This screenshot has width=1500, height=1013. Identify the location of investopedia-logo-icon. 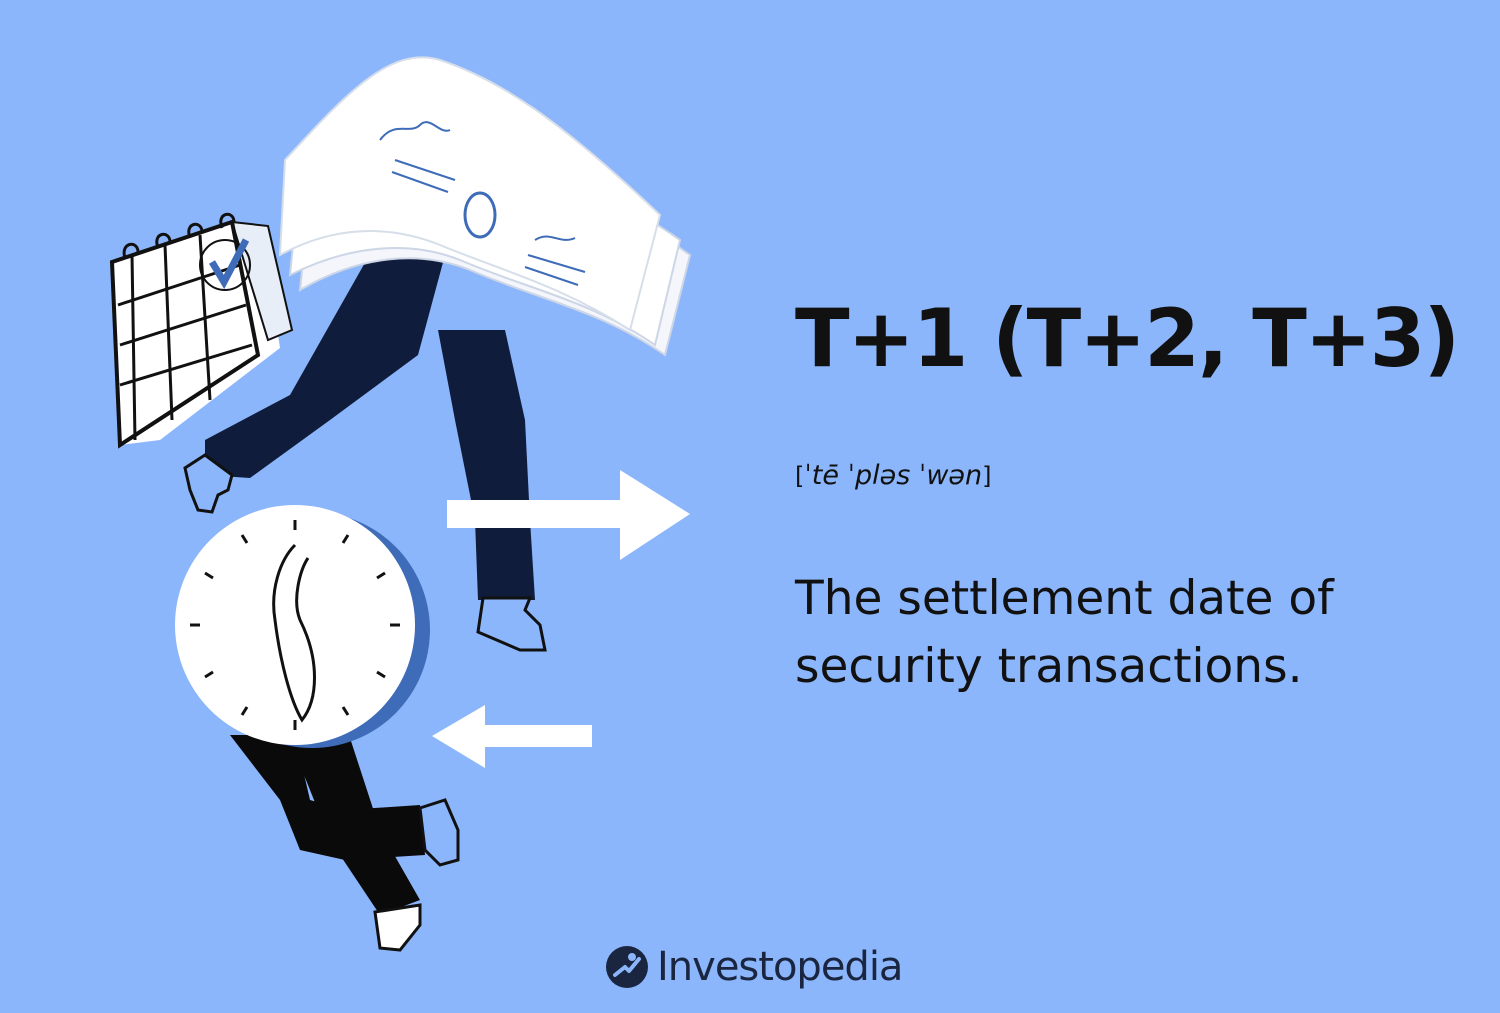
(627, 967).